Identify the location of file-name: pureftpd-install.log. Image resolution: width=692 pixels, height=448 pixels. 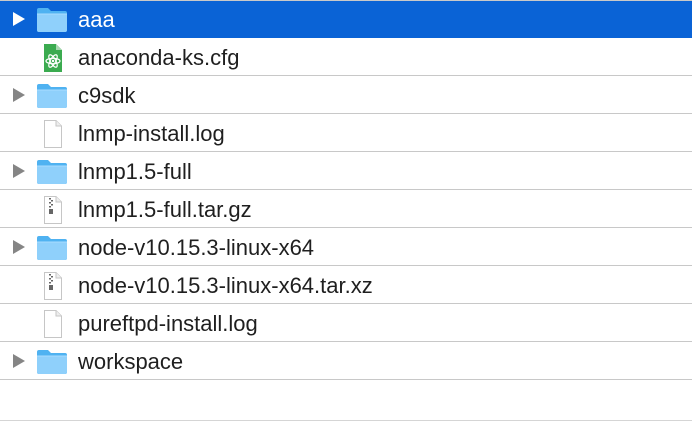
(168, 323).